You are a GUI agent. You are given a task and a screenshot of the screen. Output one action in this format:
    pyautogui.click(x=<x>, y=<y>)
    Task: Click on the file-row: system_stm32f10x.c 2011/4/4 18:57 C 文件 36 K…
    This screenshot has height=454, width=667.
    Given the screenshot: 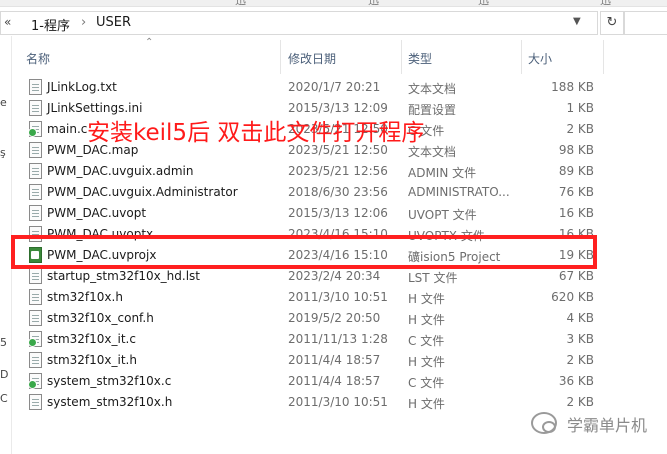 What is the action you would take?
    pyautogui.click(x=340, y=381)
    